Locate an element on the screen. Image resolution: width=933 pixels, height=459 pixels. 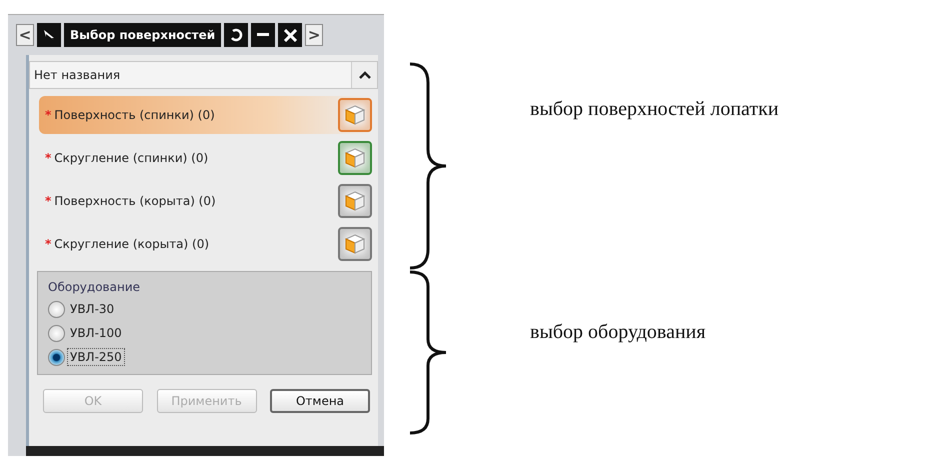
selection-row: * Поверхность (спинки) (0) is located at coordinates (205, 115).